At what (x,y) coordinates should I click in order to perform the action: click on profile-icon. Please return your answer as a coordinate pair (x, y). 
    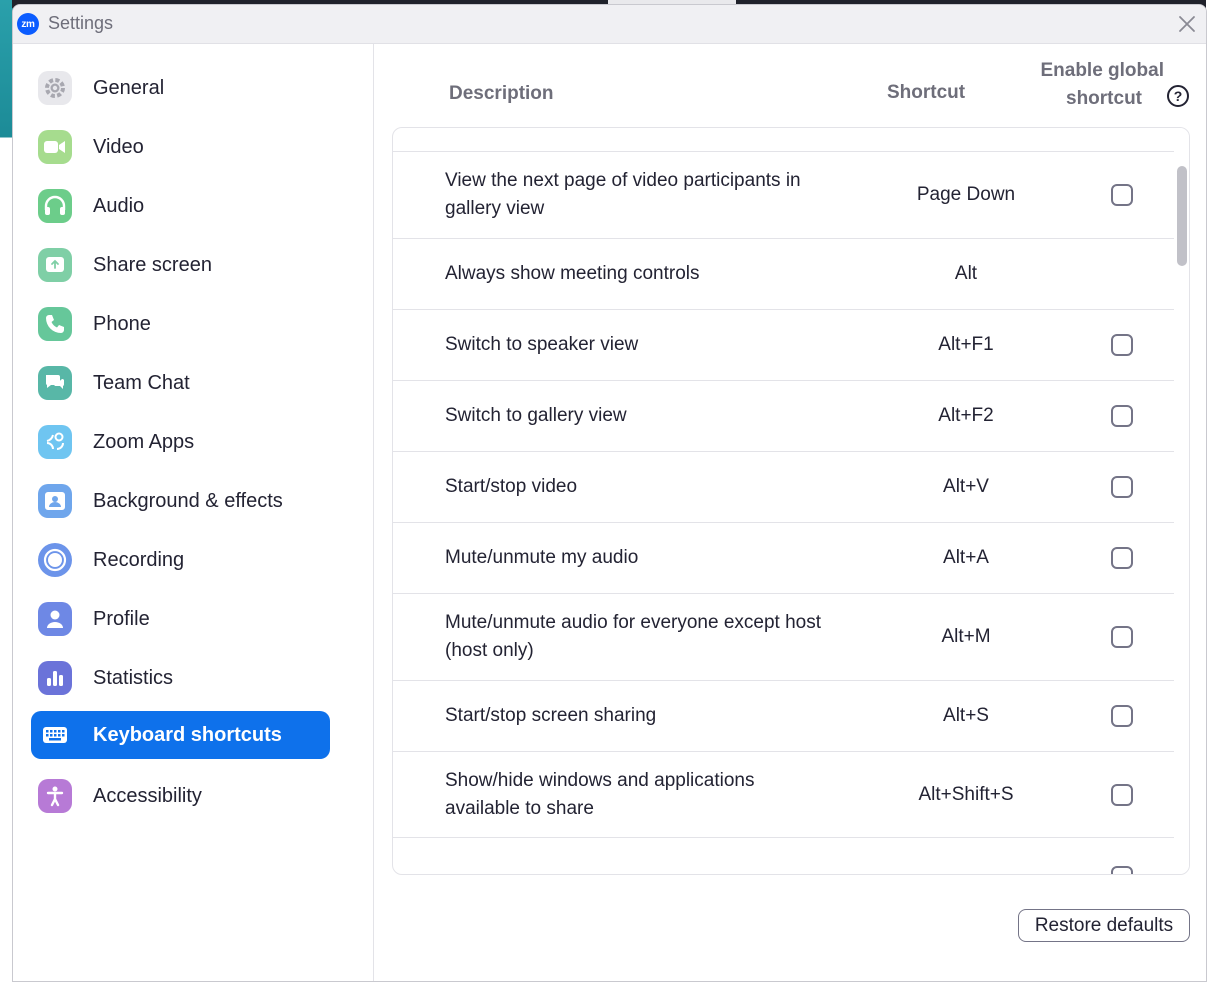
    Looking at the image, I should click on (55, 619).